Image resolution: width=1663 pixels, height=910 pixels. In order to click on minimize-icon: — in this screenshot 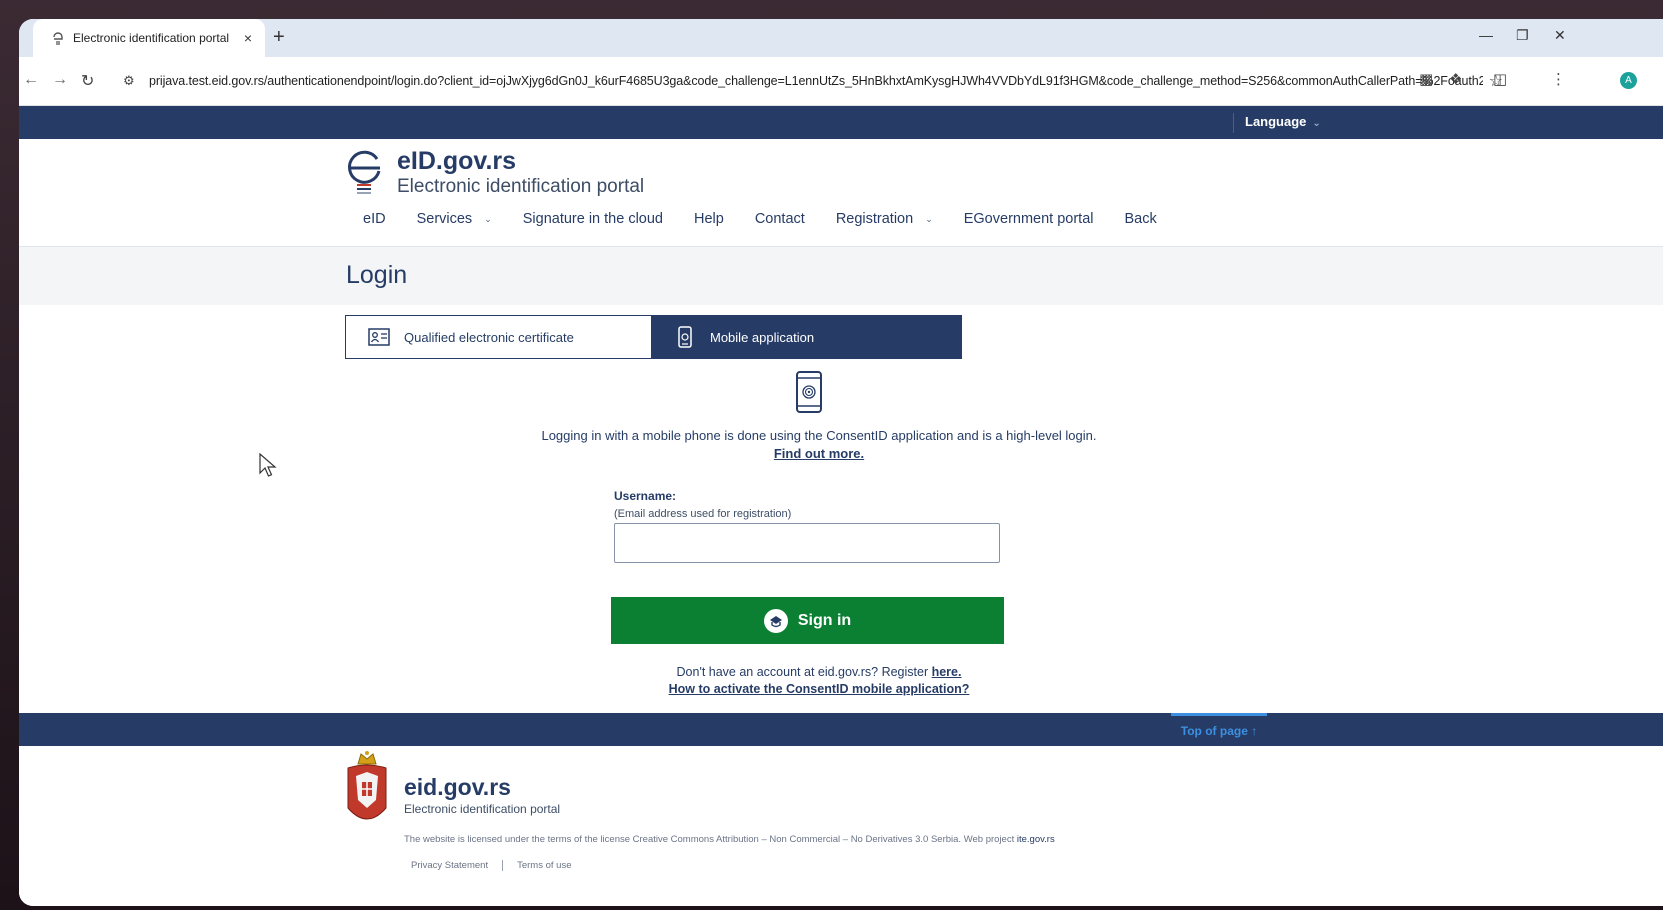, I will do `click(1486, 35)`.